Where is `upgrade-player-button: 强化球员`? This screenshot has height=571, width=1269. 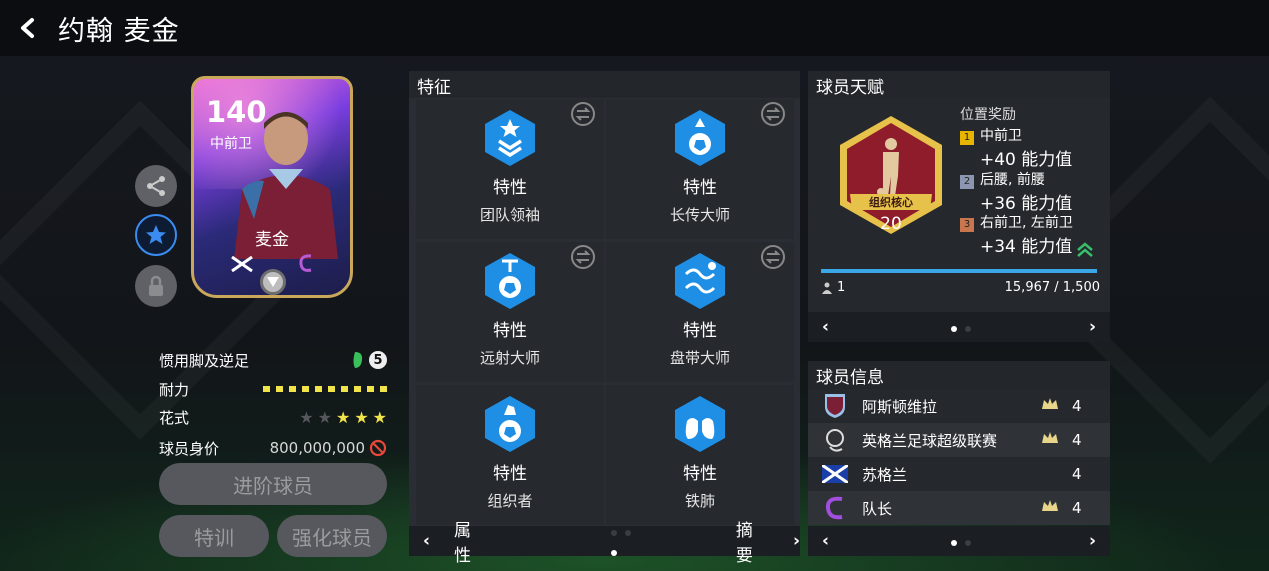
upgrade-player-button: 强化球员 is located at coordinates (332, 536).